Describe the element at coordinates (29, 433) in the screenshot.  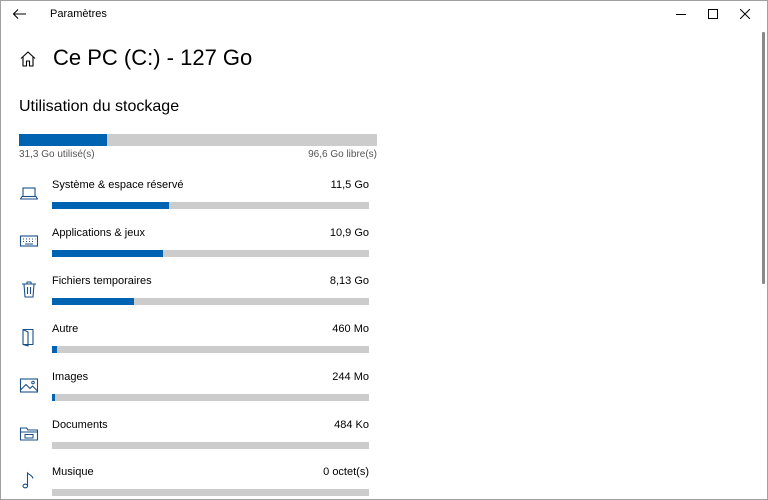
I see `folder-icon` at that location.